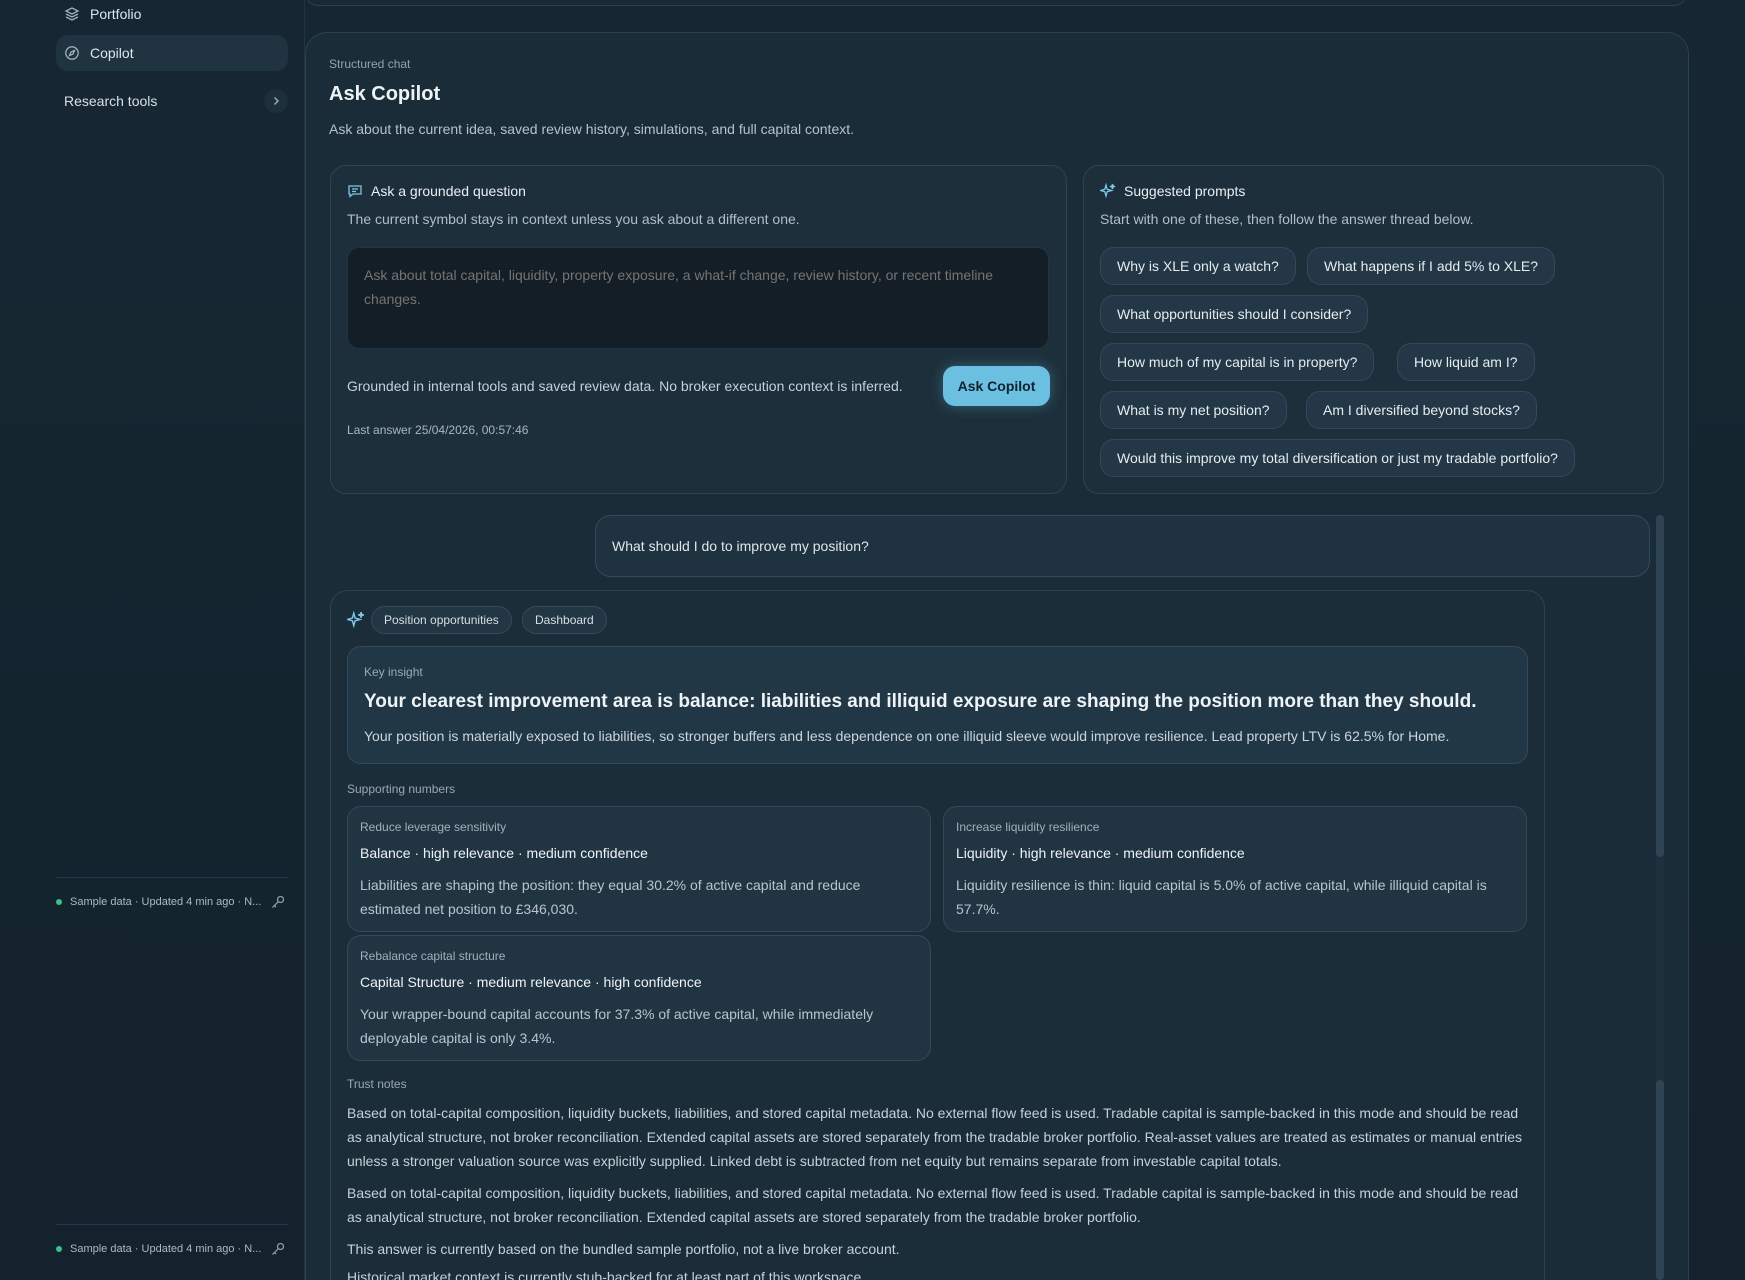  Describe the element at coordinates (436, 191) in the screenshot. I see `ask-panel-title: Ask a grounded question` at that location.